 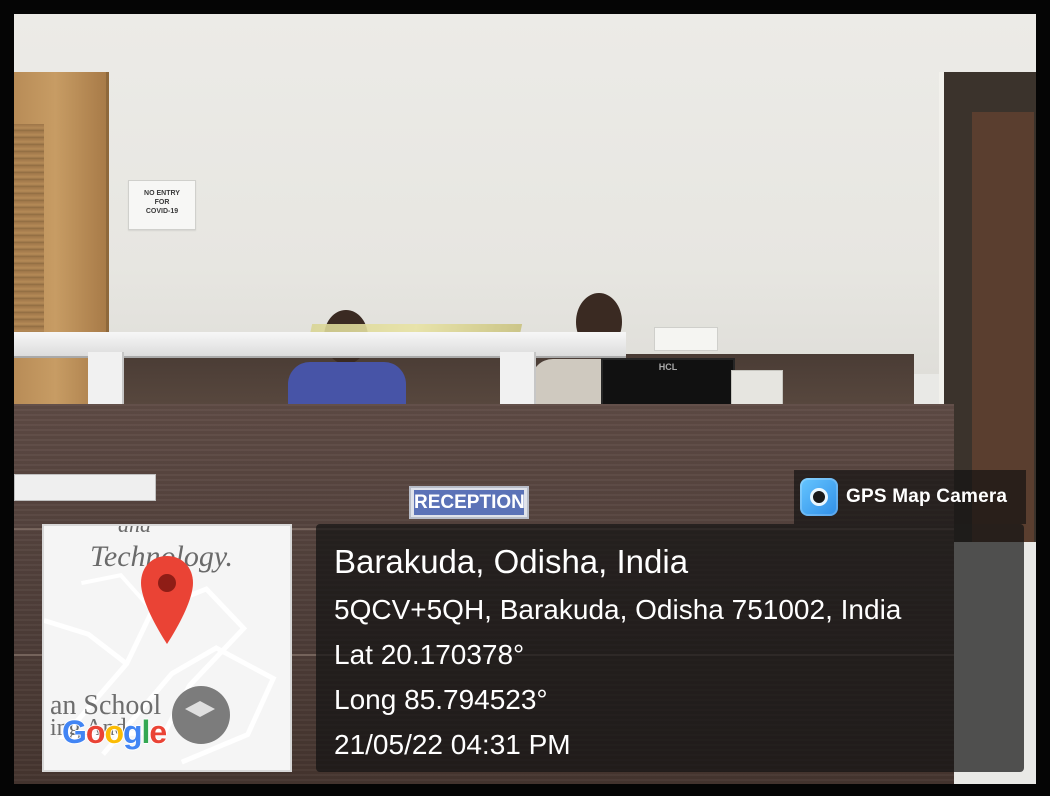 What do you see at coordinates (200, 709) in the screenshot?
I see `graduation-cap-icon` at bounding box center [200, 709].